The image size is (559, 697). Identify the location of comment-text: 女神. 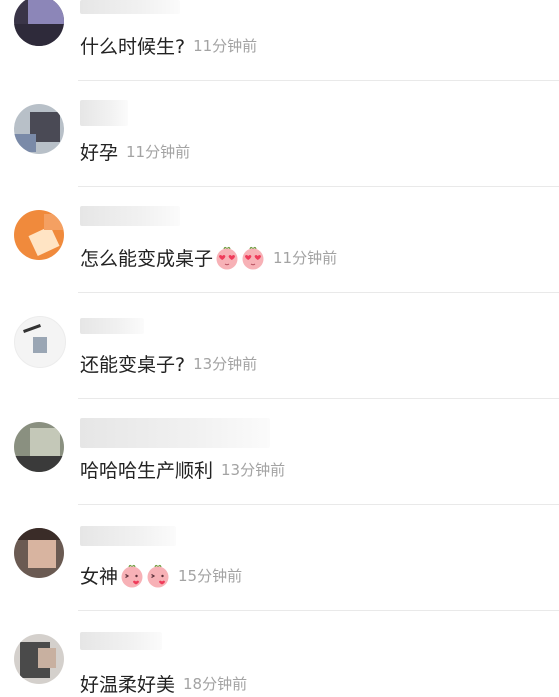
(99, 577).